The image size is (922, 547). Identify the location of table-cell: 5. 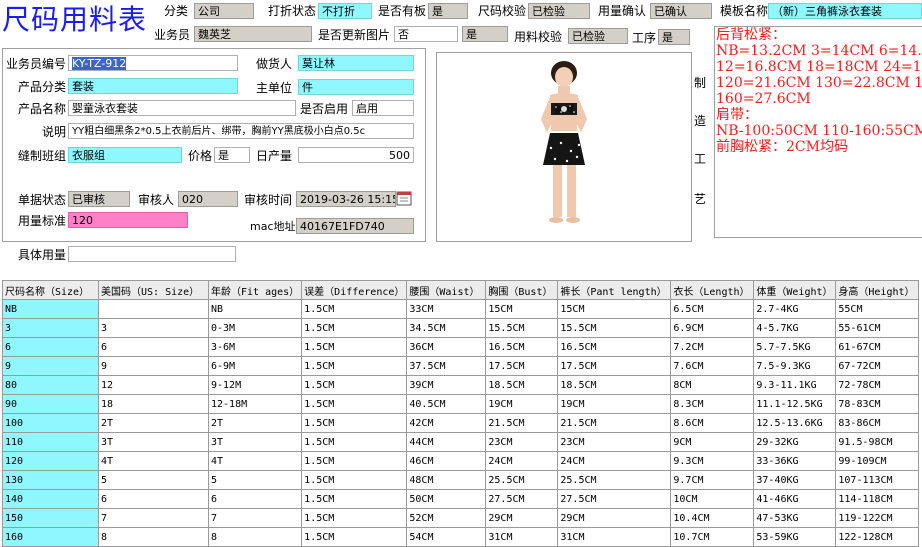
(255, 480).